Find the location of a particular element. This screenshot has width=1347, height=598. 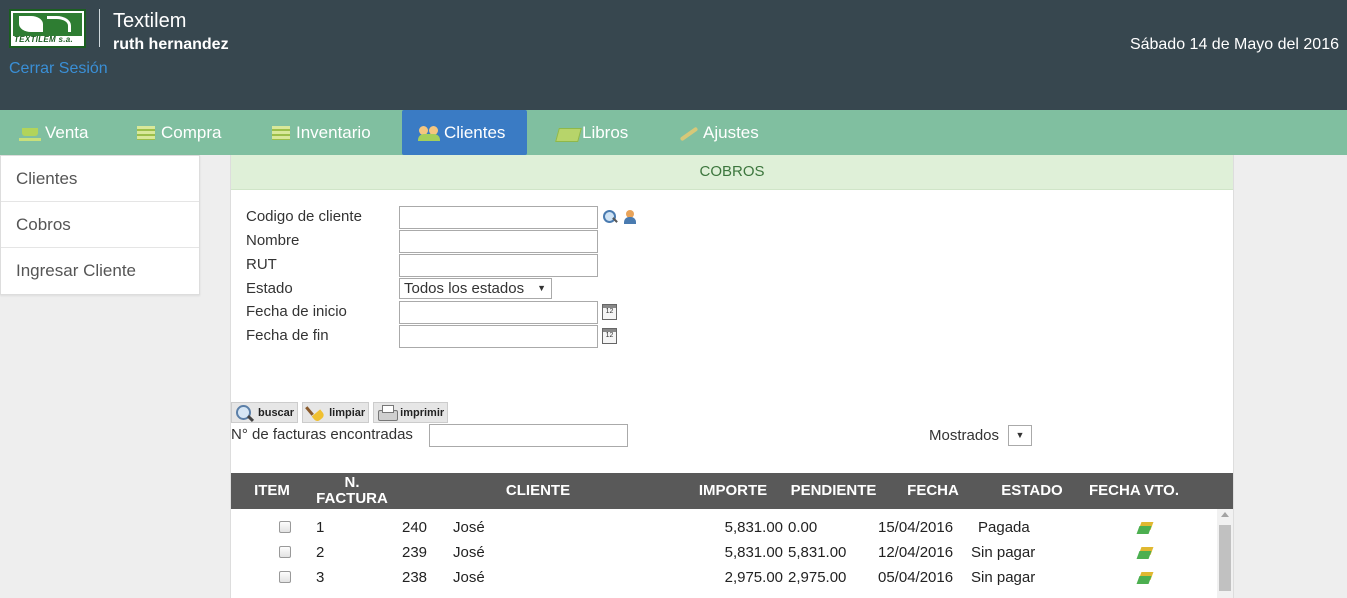

cell-fecha: 12/04/2016 is located at coordinates (916, 552).